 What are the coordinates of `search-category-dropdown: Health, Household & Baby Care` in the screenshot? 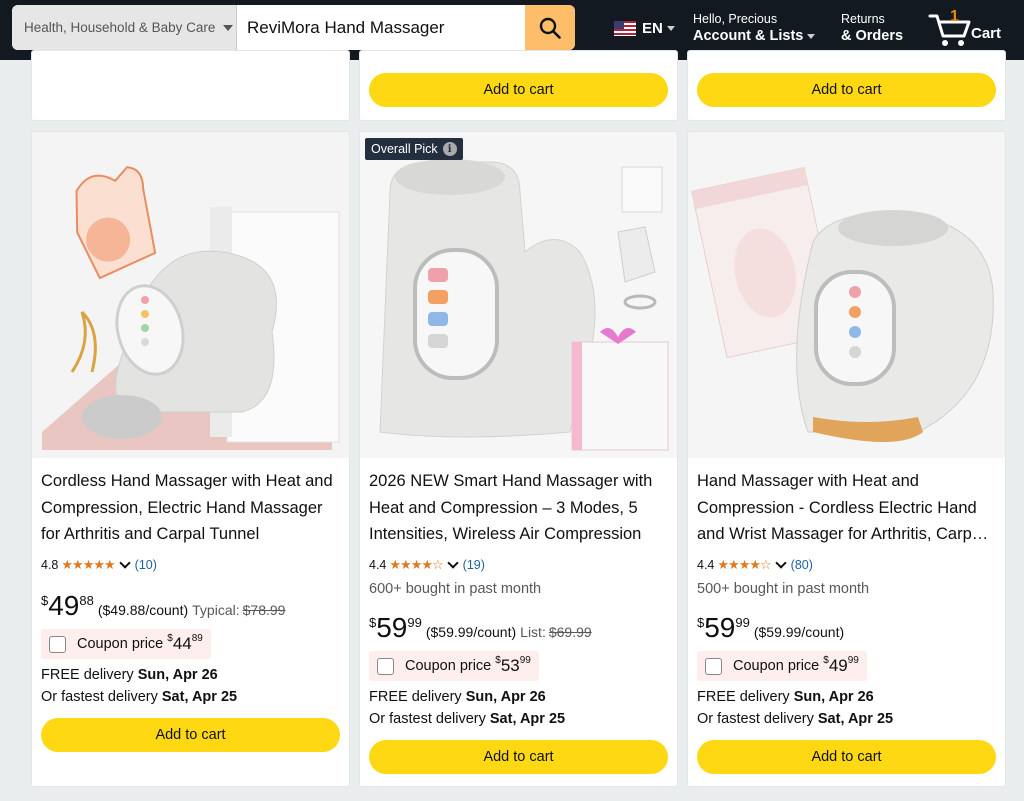 It's located at (124, 27).